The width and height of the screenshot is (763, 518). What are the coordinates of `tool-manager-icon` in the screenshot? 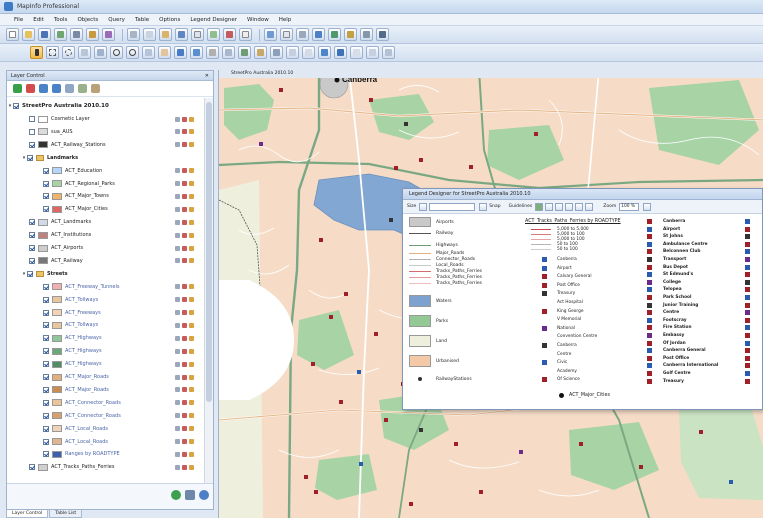 It's located at (334, 34).